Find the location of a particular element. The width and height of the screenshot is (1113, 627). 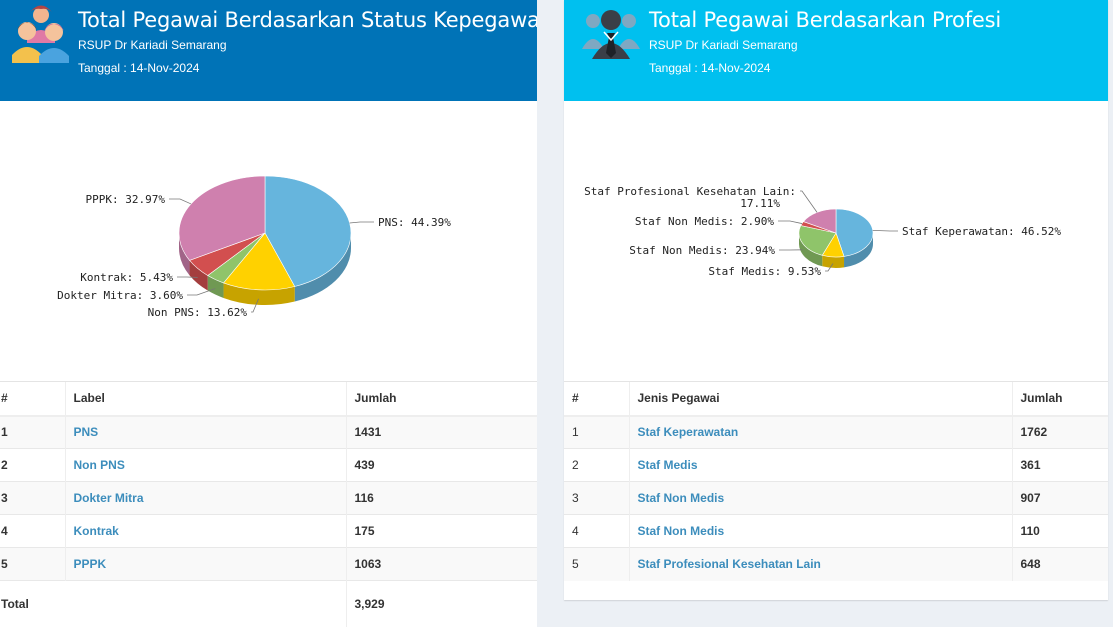

row-link-staf-non-medis-2: Staf Non Medis is located at coordinates (681, 531).